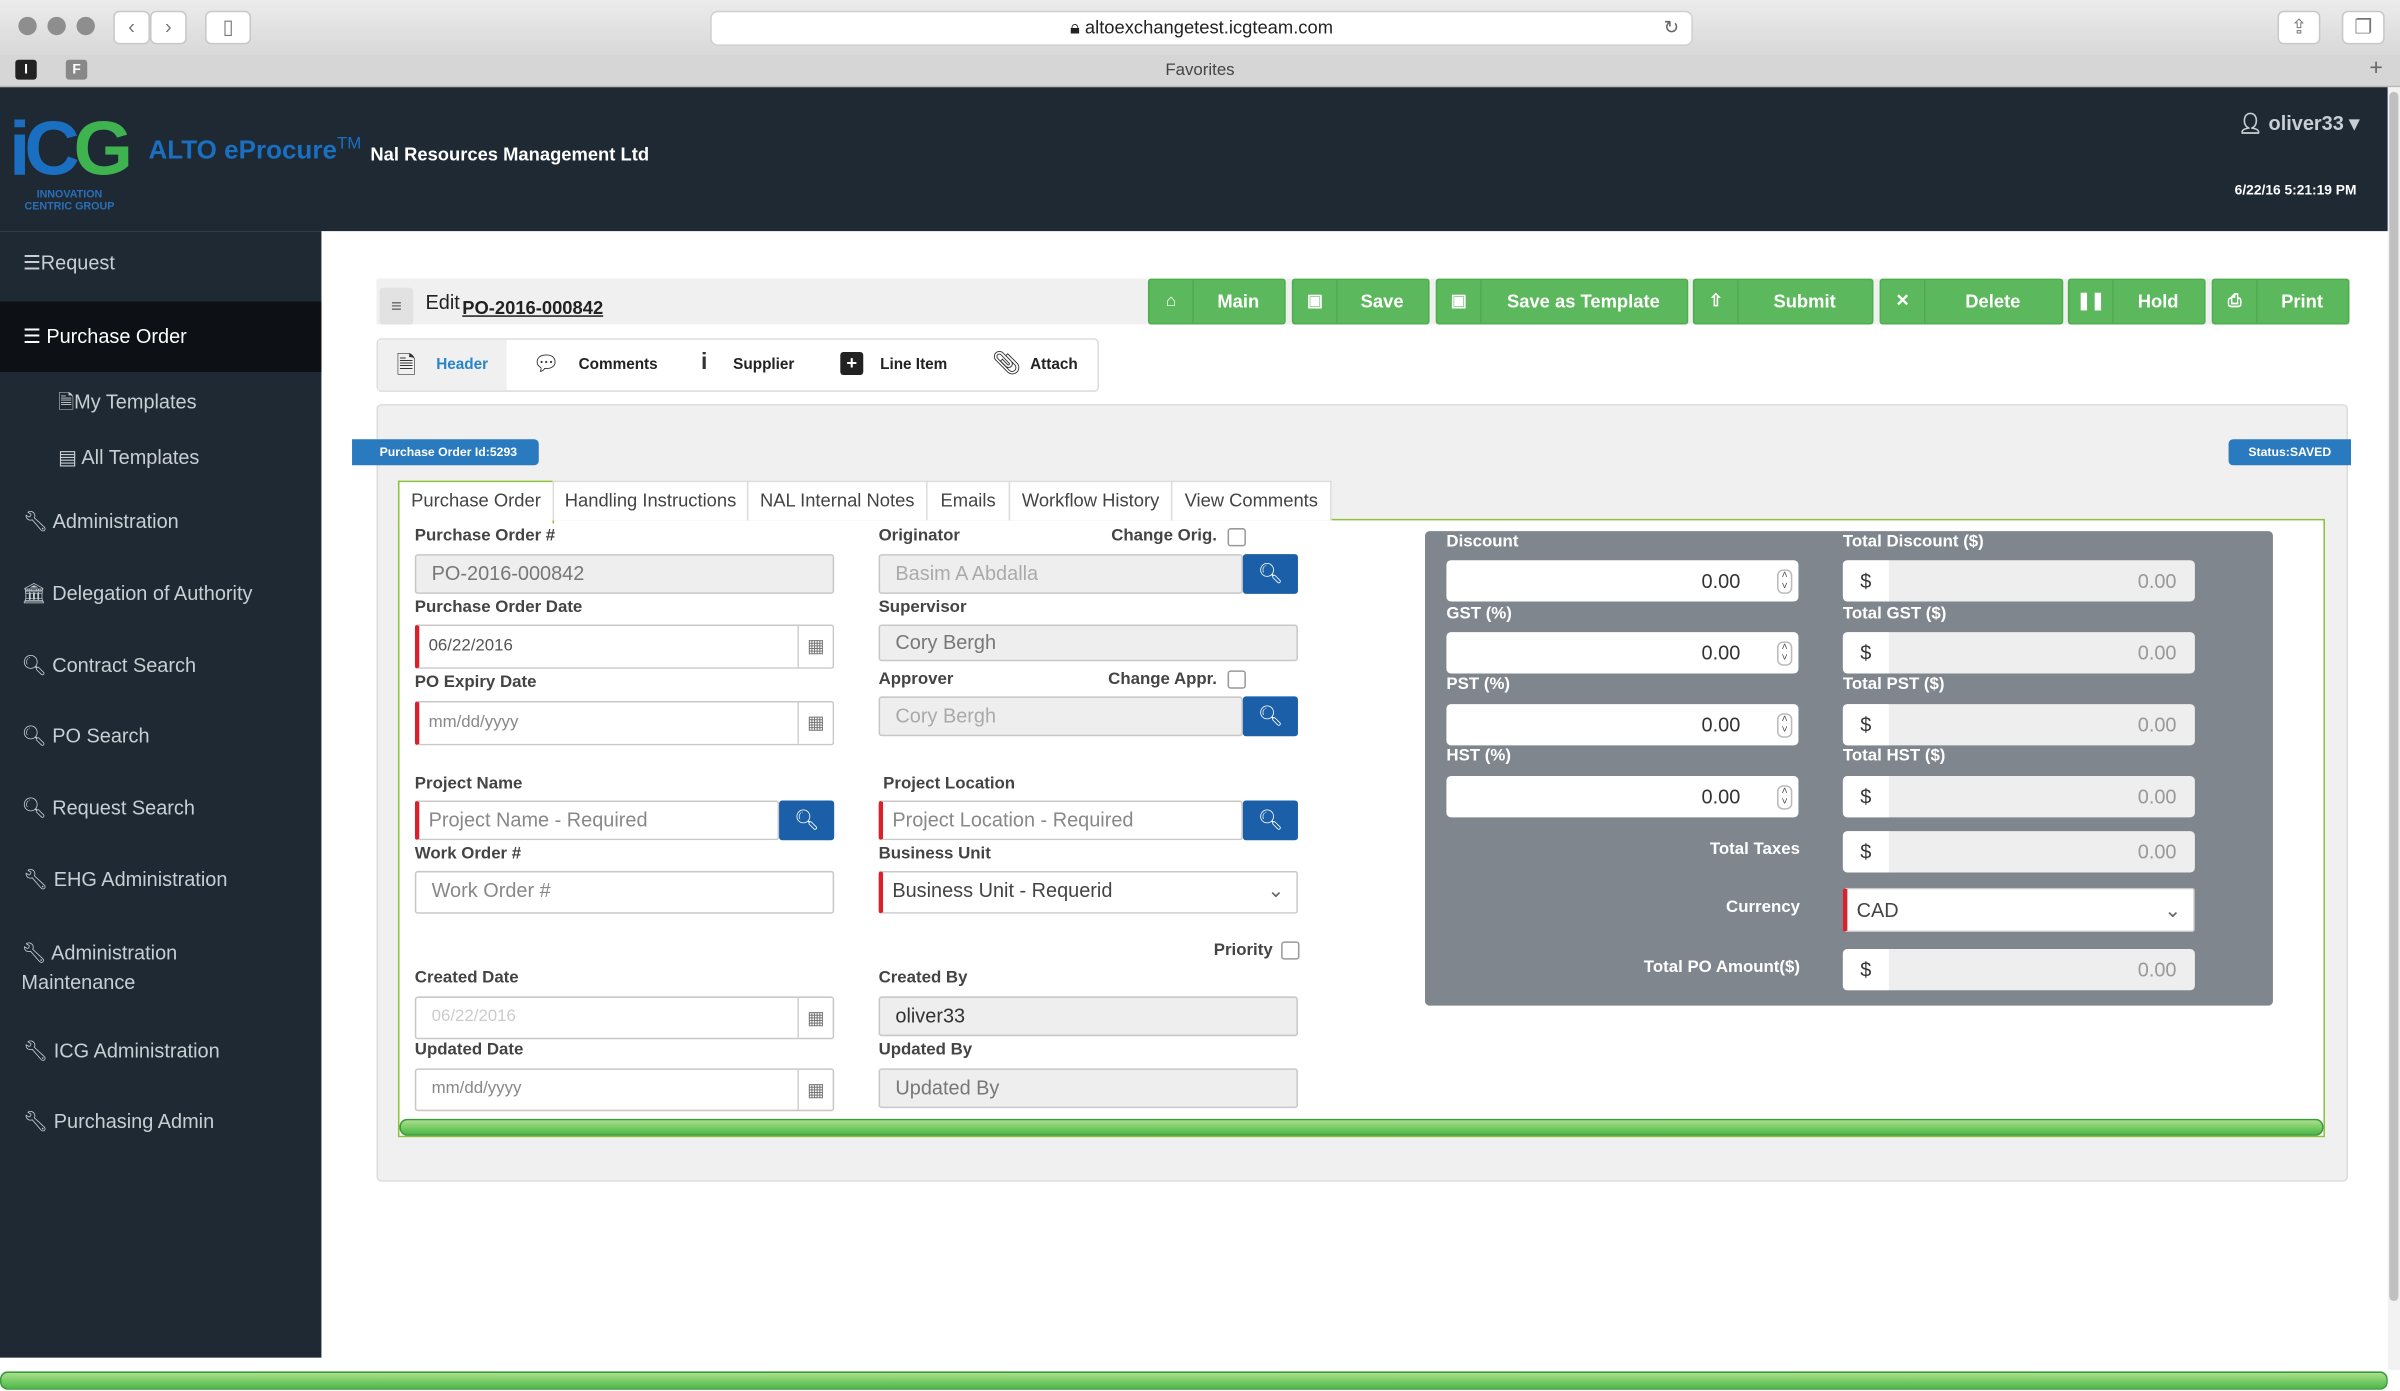  What do you see at coordinates (85, 26) in the screenshot?
I see `zoom-window-button` at bounding box center [85, 26].